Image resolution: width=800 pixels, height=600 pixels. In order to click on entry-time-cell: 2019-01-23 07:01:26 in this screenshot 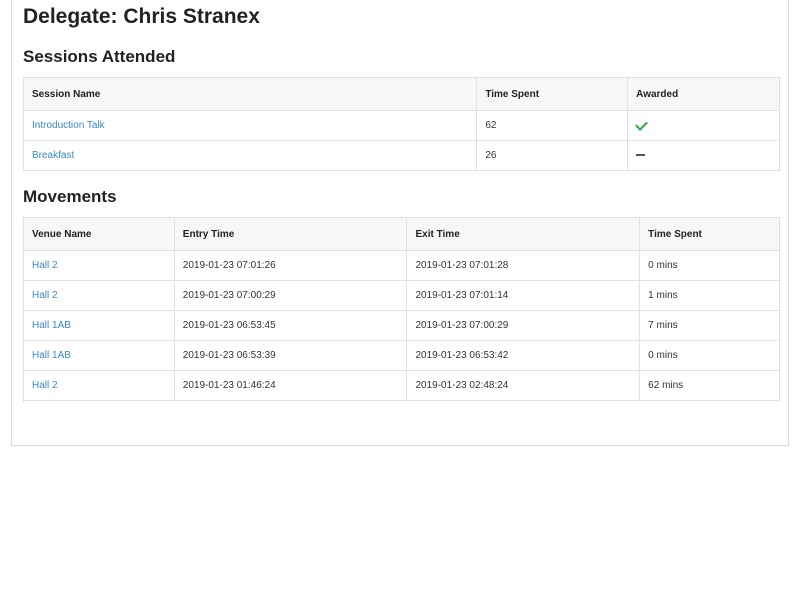, I will do `click(290, 265)`.